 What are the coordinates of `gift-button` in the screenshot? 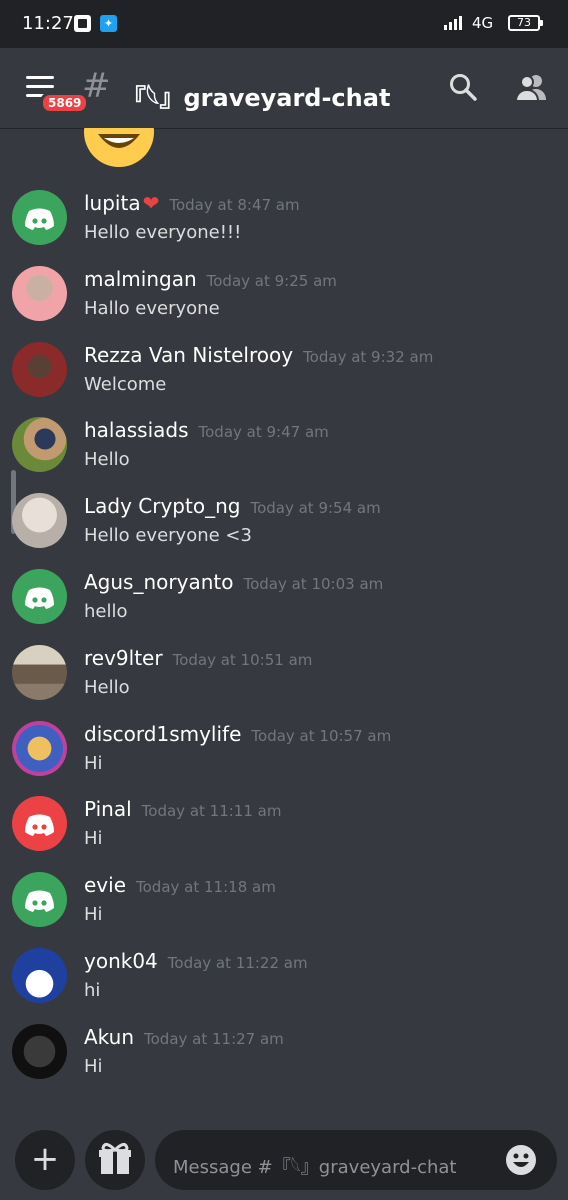 It's located at (115, 1160).